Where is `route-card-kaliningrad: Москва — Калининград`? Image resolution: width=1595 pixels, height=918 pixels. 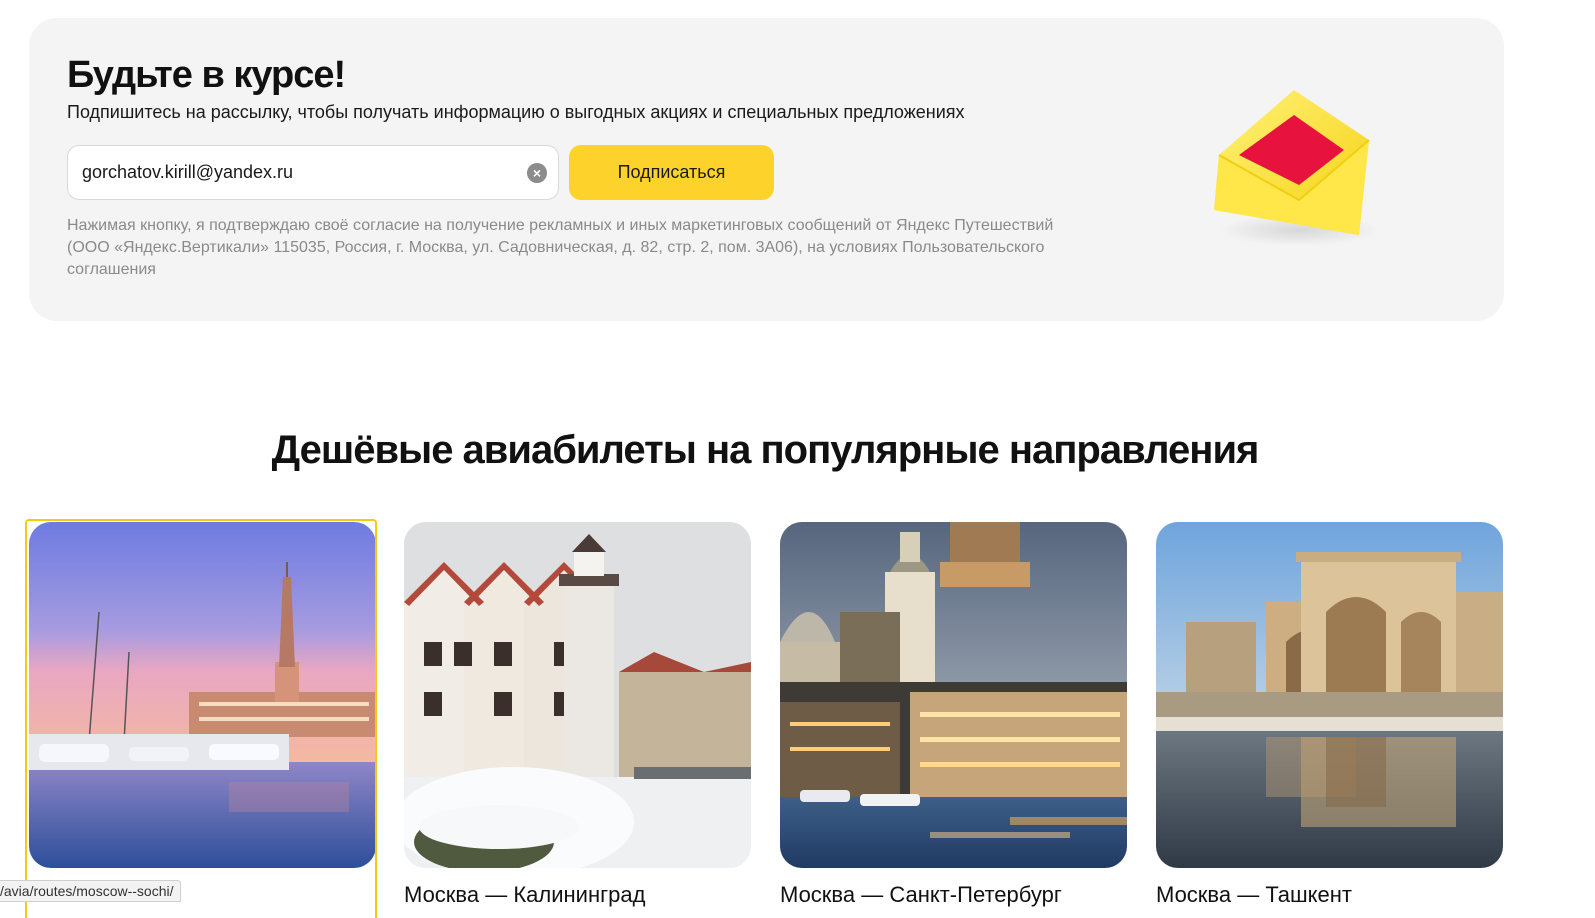
route-card-kaliningrad: Москва — Калининград is located at coordinates (577, 714).